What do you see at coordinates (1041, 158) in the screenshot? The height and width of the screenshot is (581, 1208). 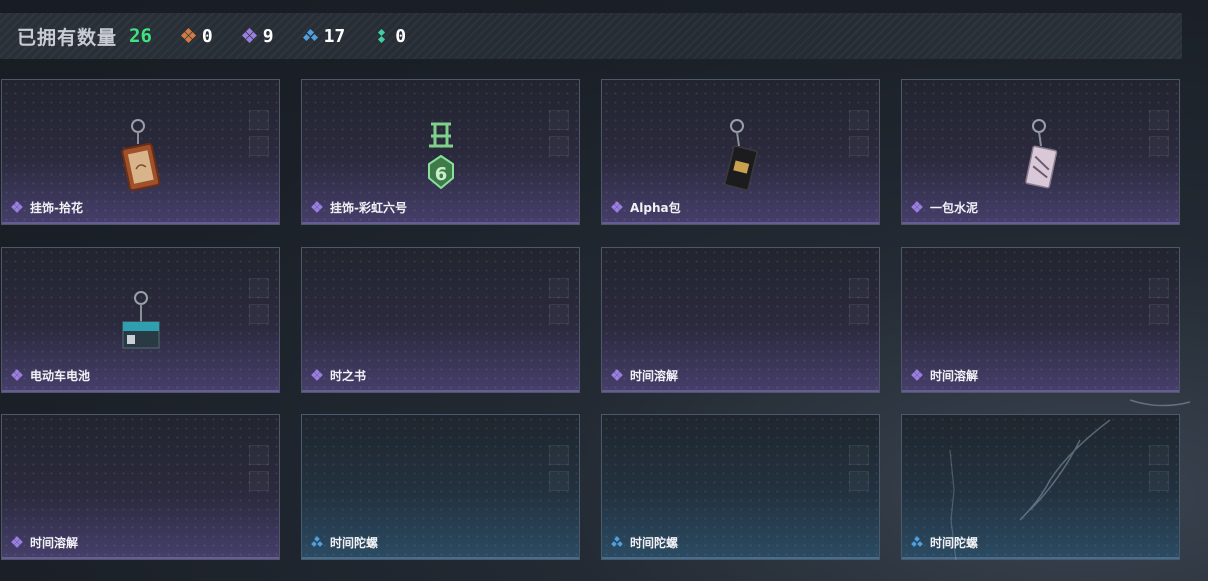 I see `charm-cement-bag-image` at bounding box center [1041, 158].